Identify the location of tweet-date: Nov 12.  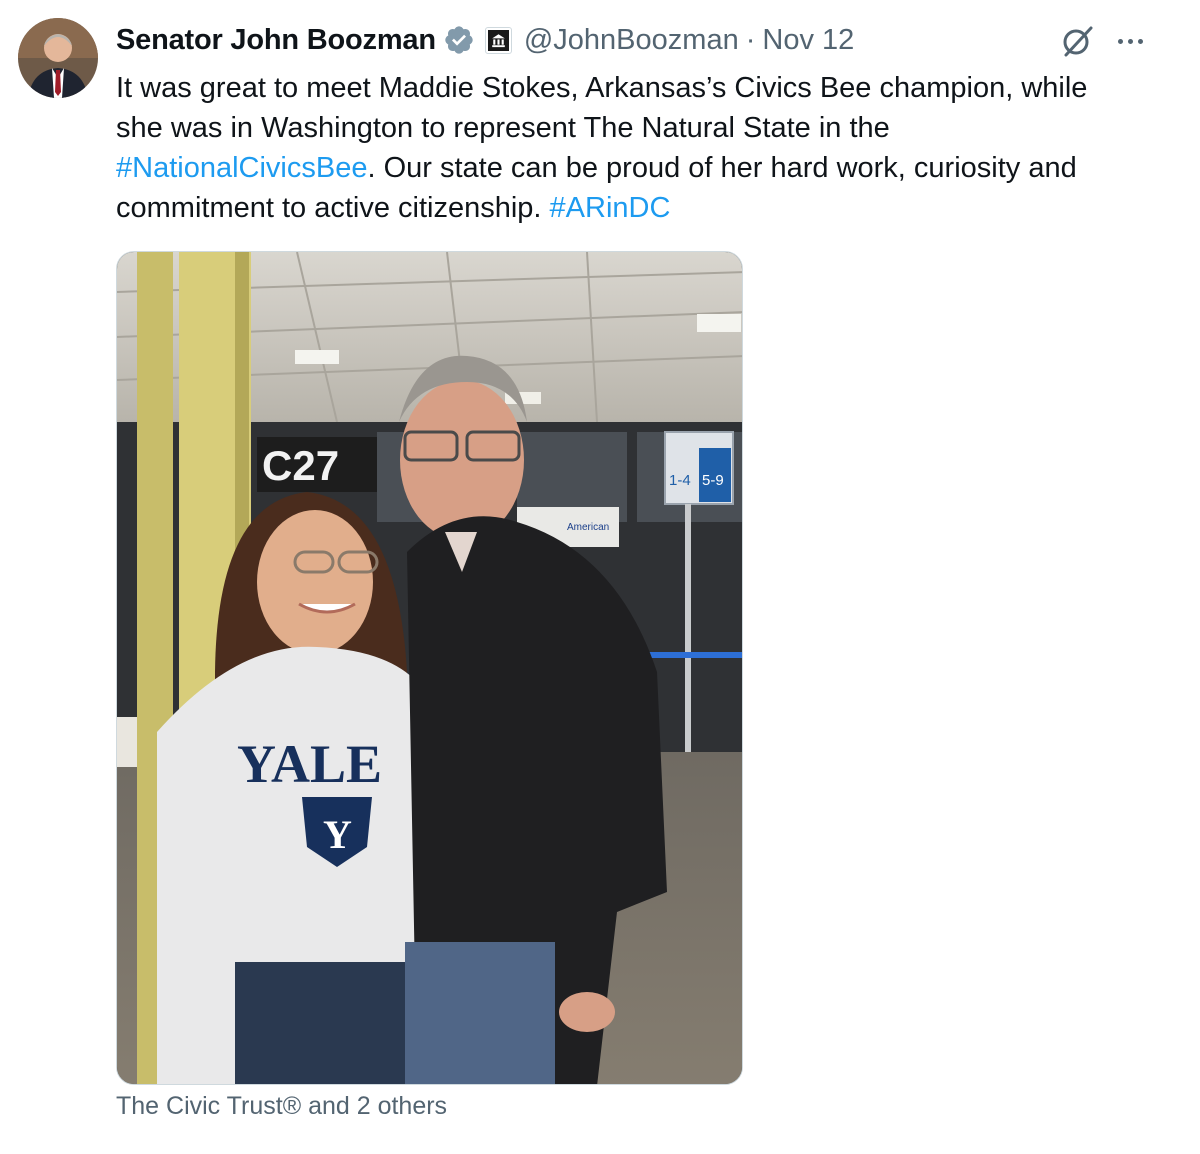
(808, 40).